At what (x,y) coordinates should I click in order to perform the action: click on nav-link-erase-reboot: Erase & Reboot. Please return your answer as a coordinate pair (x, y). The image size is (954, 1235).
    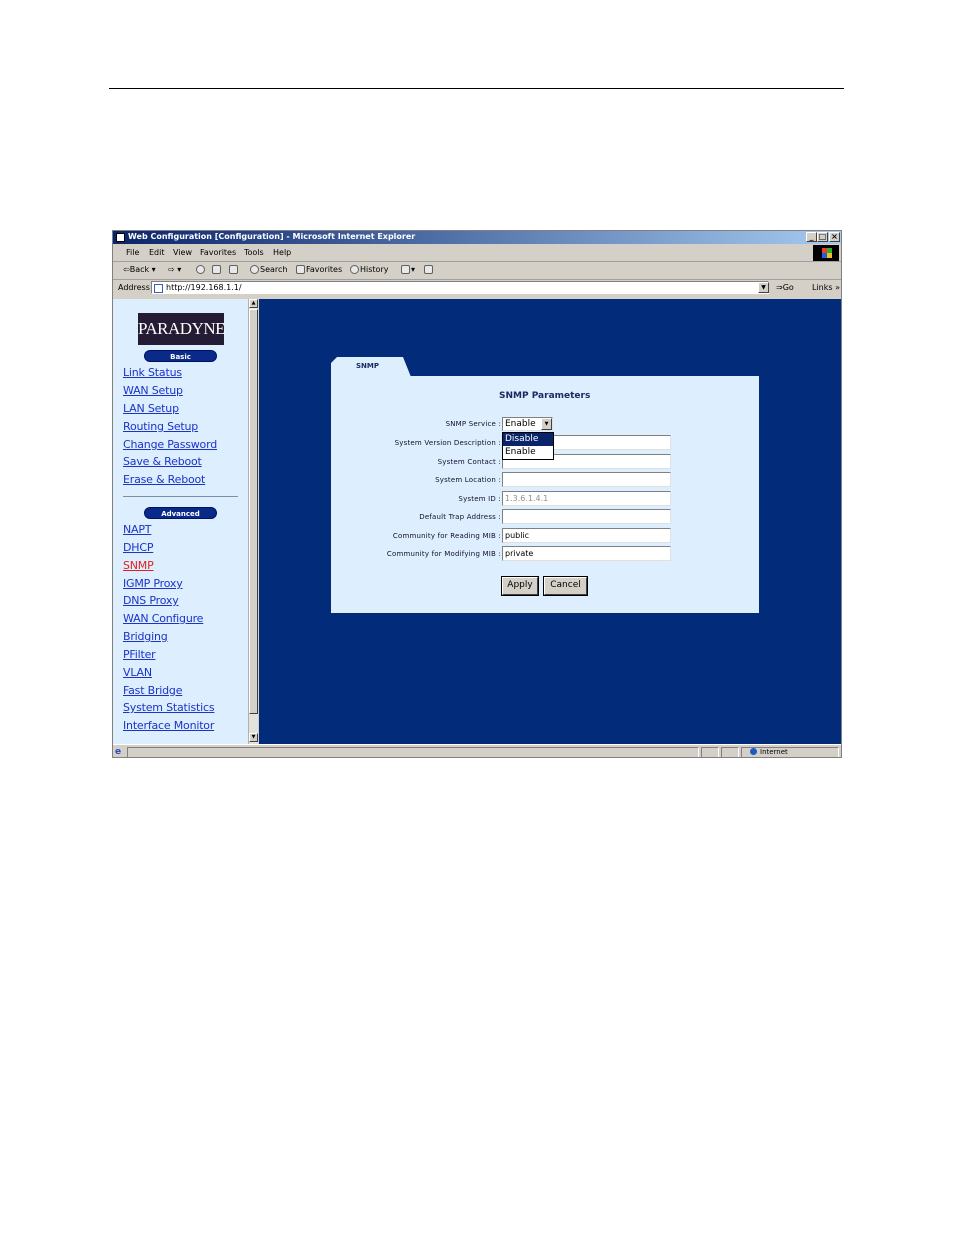
    Looking at the image, I should click on (164, 479).